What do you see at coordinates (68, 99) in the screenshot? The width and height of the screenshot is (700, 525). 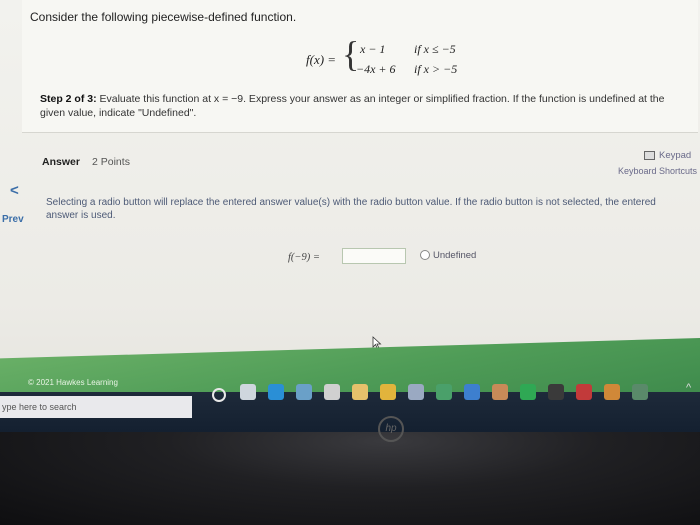 I see `step-label: Step 2 of 3:` at bounding box center [68, 99].